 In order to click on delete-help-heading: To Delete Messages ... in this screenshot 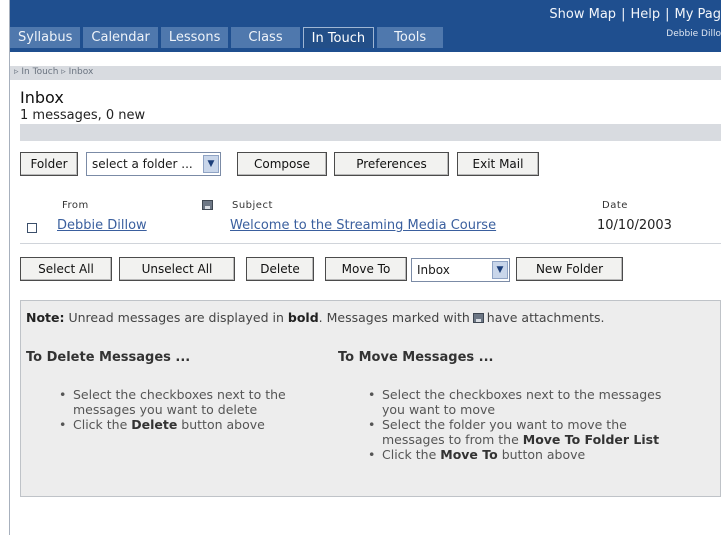, I will do `click(108, 357)`.